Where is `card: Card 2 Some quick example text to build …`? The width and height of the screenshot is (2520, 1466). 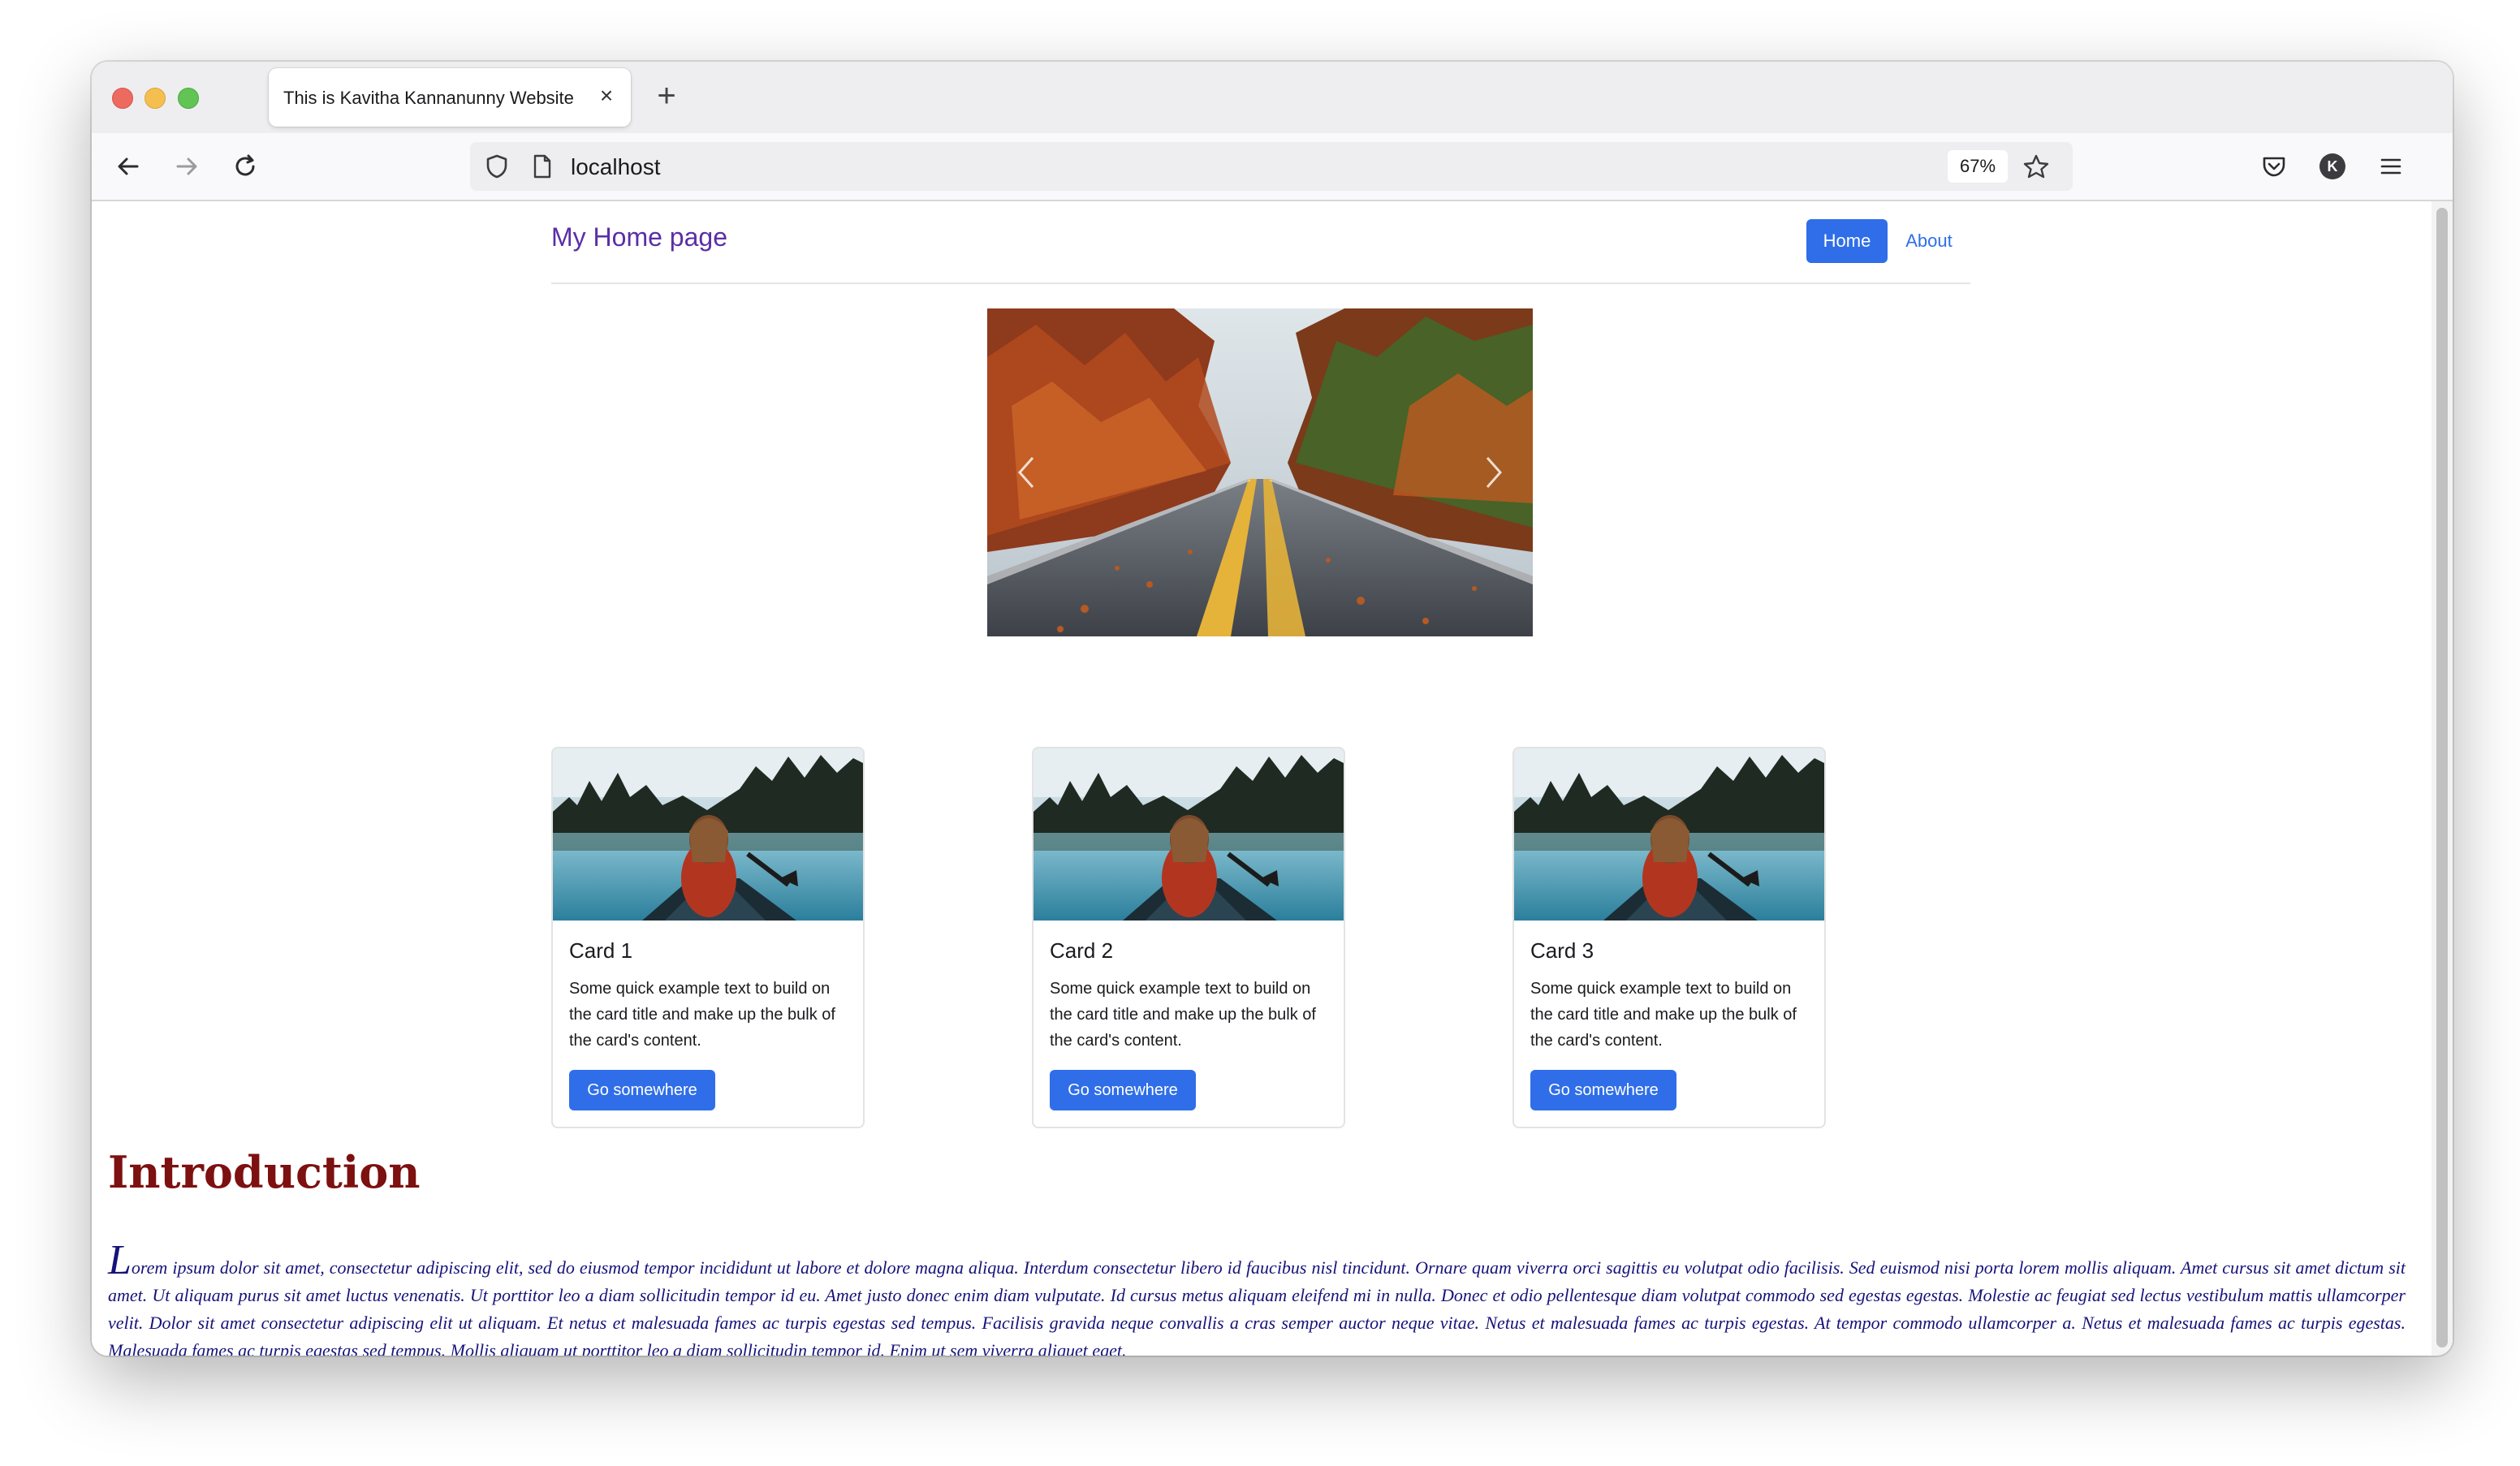
card: Card 2 Some quick example text to build … is located at coordinates (1188, 937).